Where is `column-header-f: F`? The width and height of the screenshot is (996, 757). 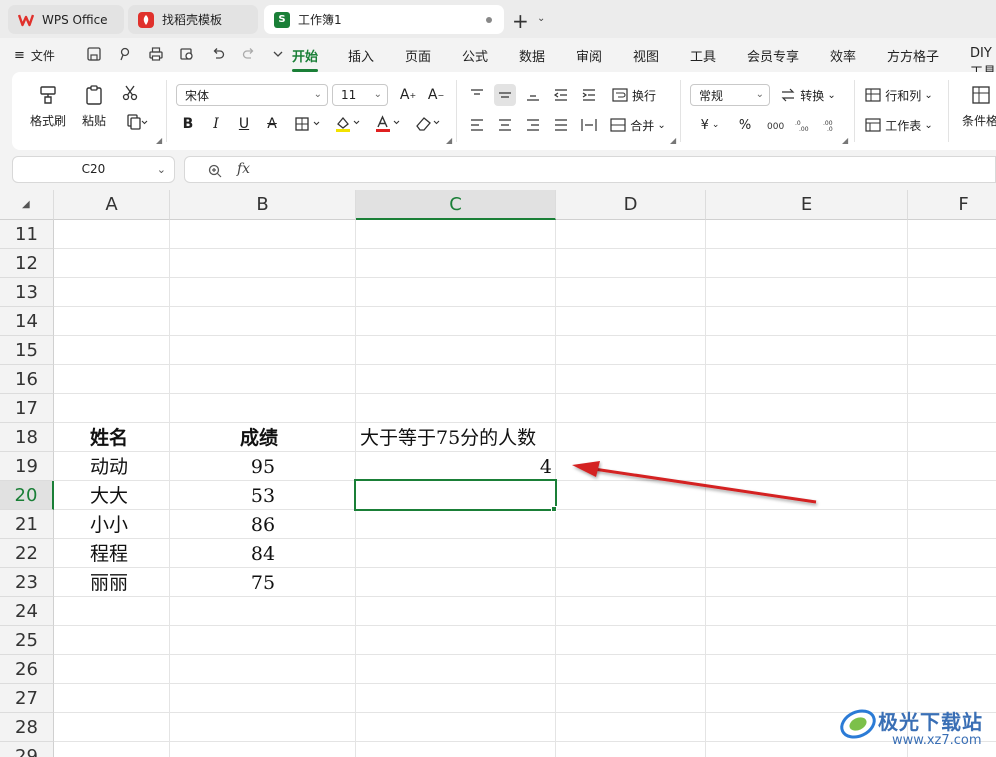
column-header-f: F is located at coordinates (952, 205).